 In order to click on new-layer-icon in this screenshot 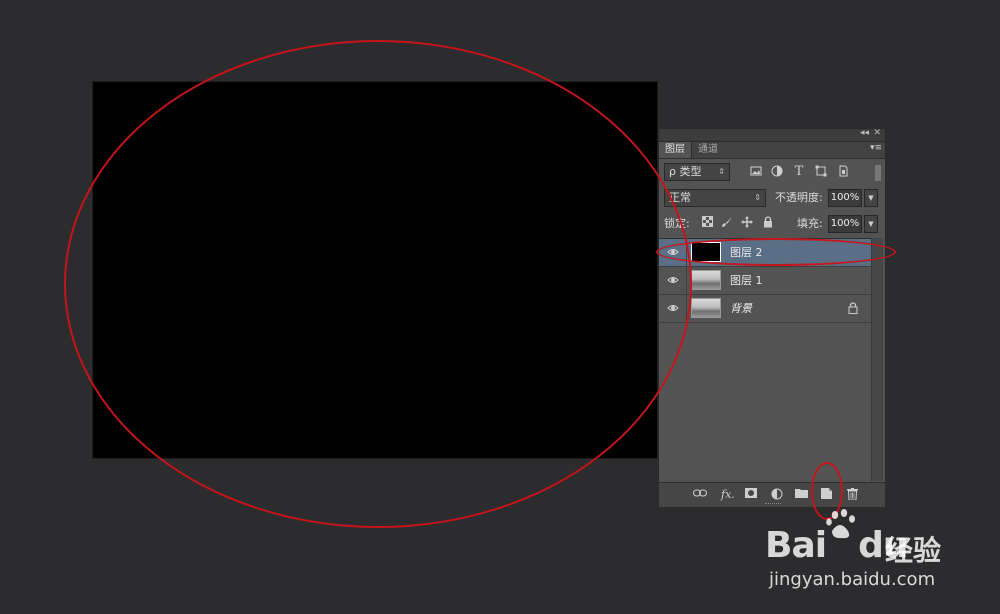, I will do `click(826, 495)`.